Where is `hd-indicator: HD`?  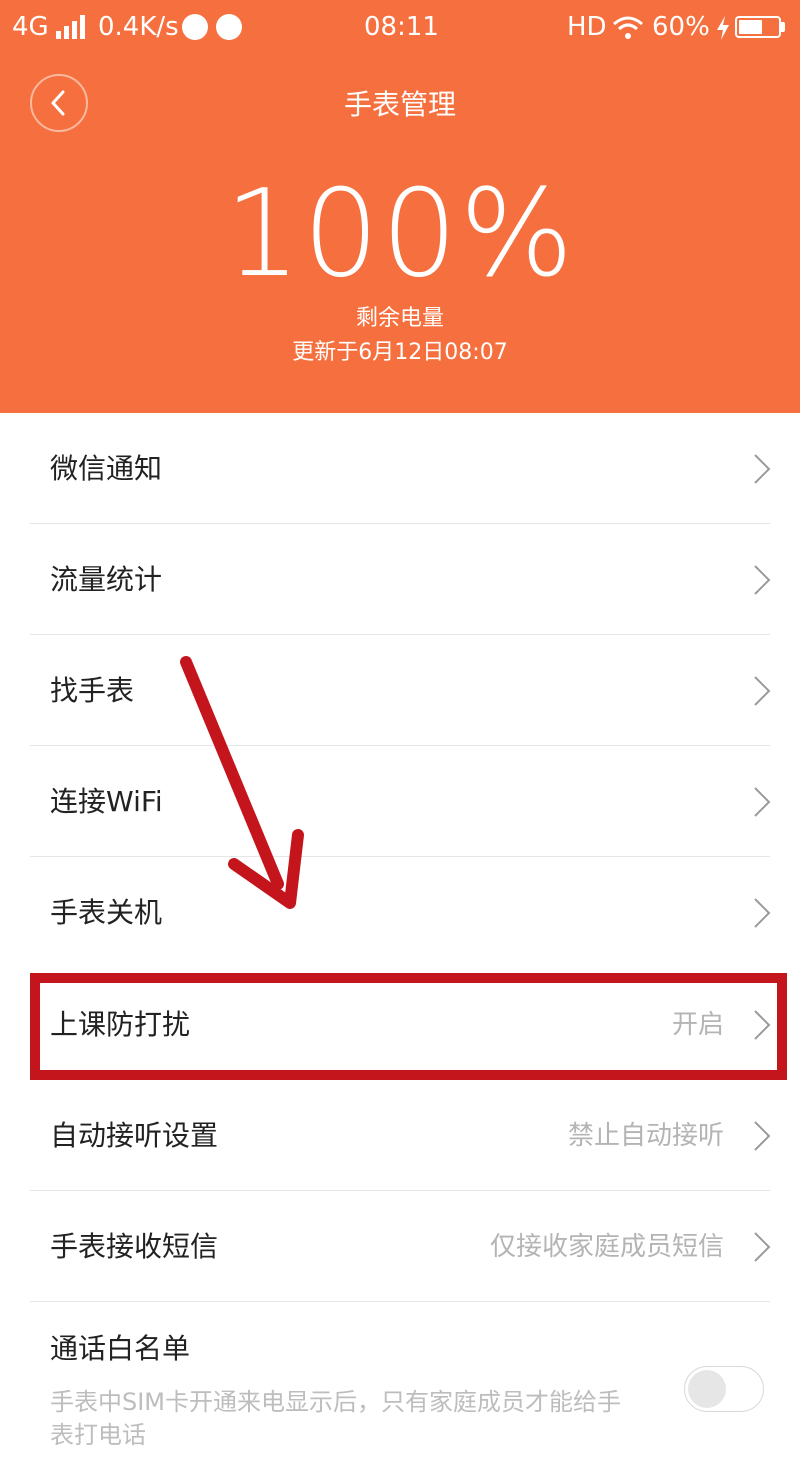
hd-indicator: HD is located at coordinates (587, 27).